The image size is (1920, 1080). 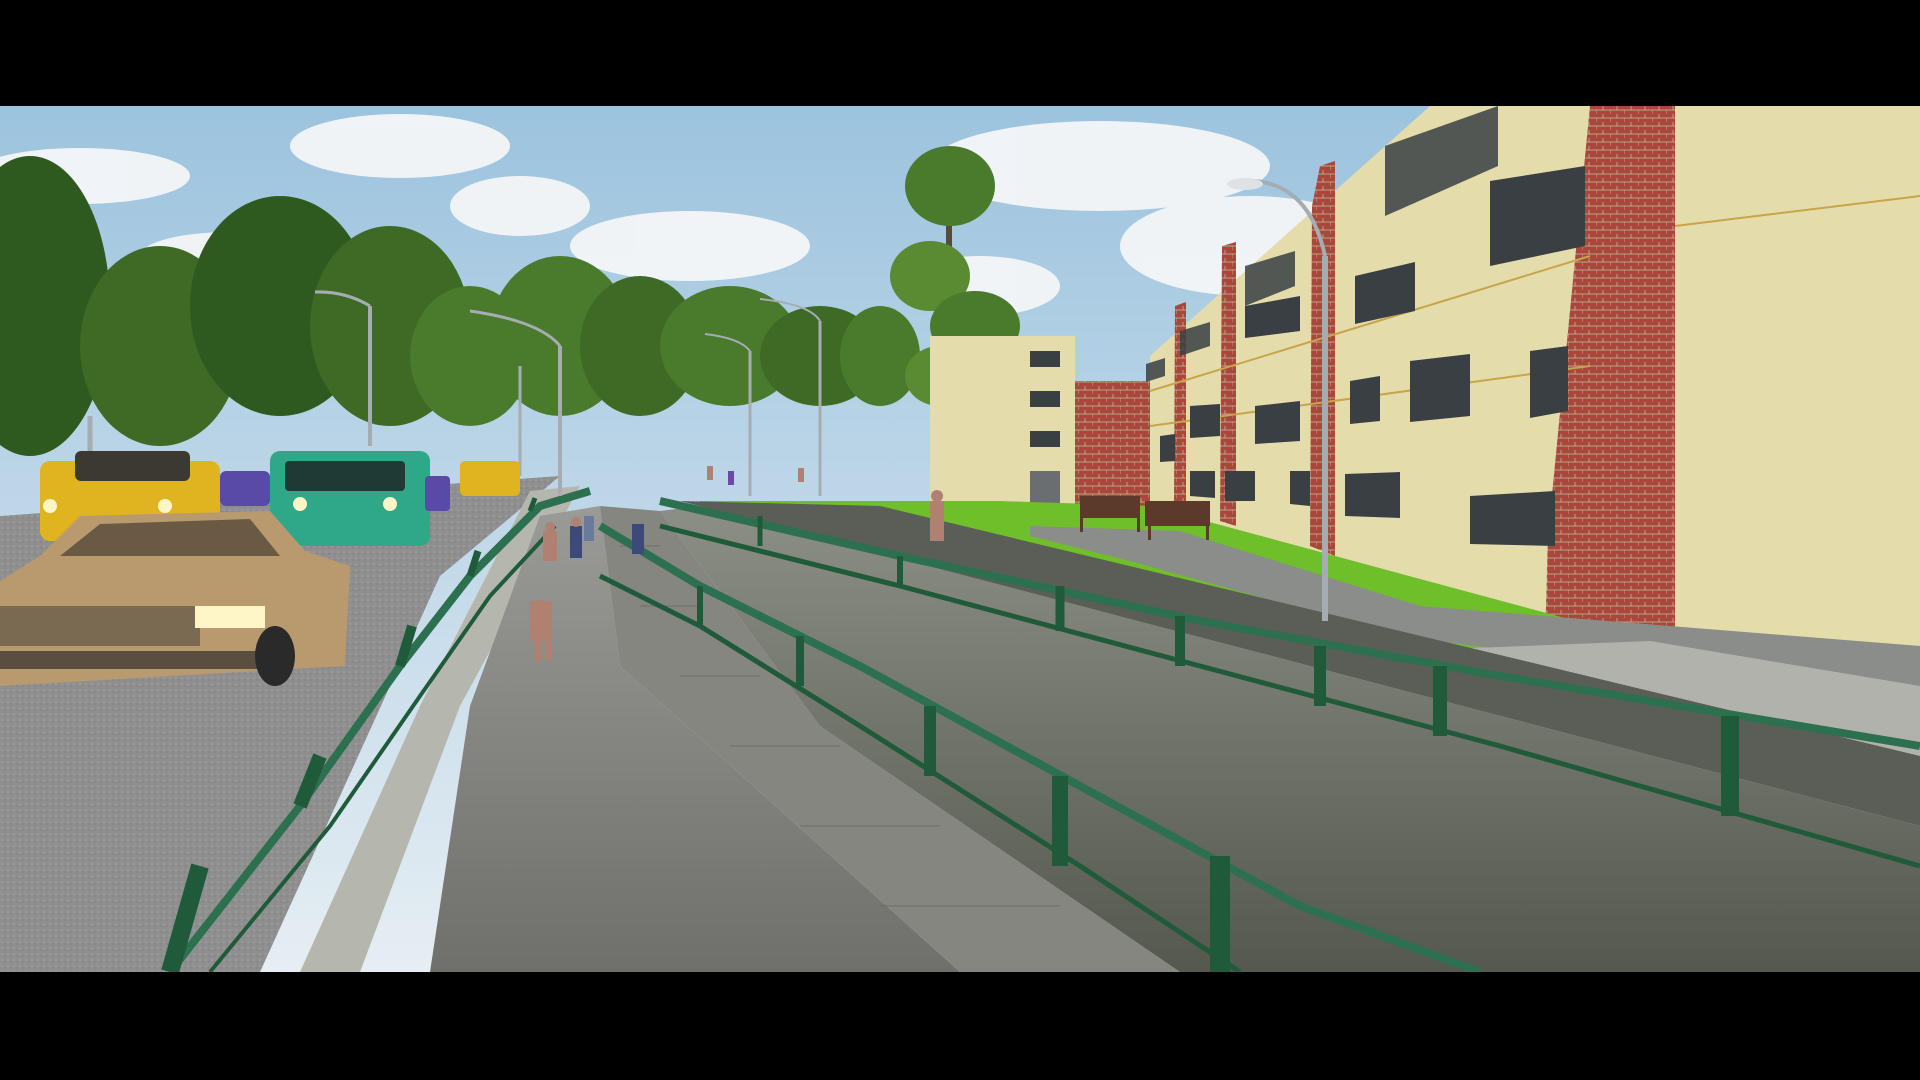 I want to click on letterbox-top, so click(x=960, y=53).